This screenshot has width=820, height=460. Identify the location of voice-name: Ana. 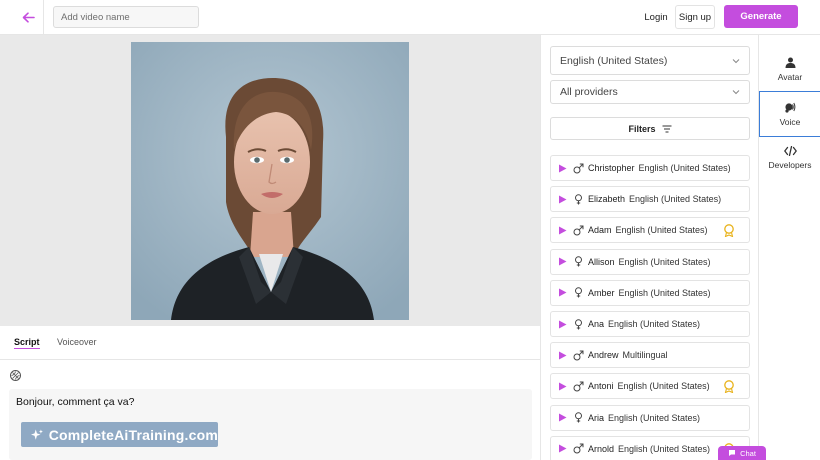
(596, 324).